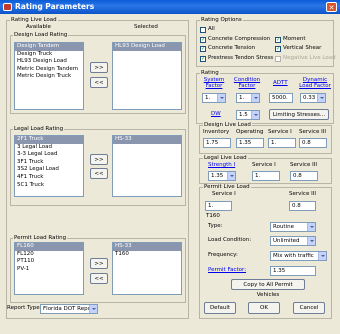 The height and width of the screenshot is (334, 340). Describe the element at coordinates (40, 238) in the screenshot. I see `permit-load-rating-label: Permit Load Rating` at that location.